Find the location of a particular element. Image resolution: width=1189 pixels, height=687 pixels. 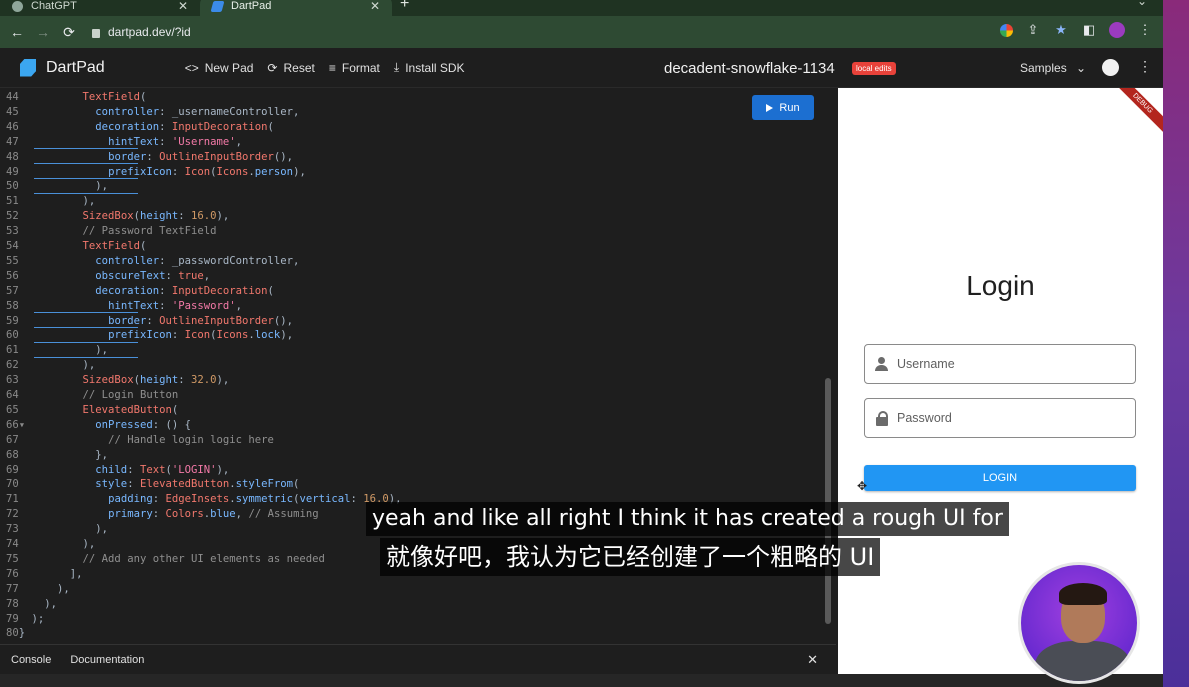

refresh-icon: ⟳ is located at coordinates (272, 67).